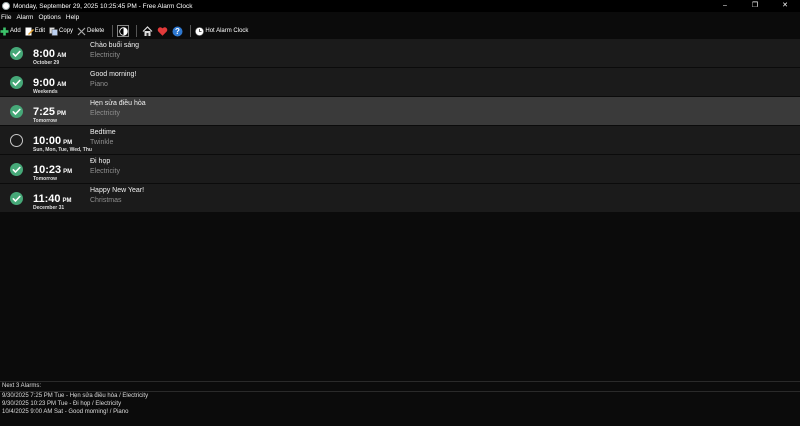 This screenshot has width=800, height=426. I want to click on hot-alarm-clock-label: Hot Alarm Clock, so click(227, 31).